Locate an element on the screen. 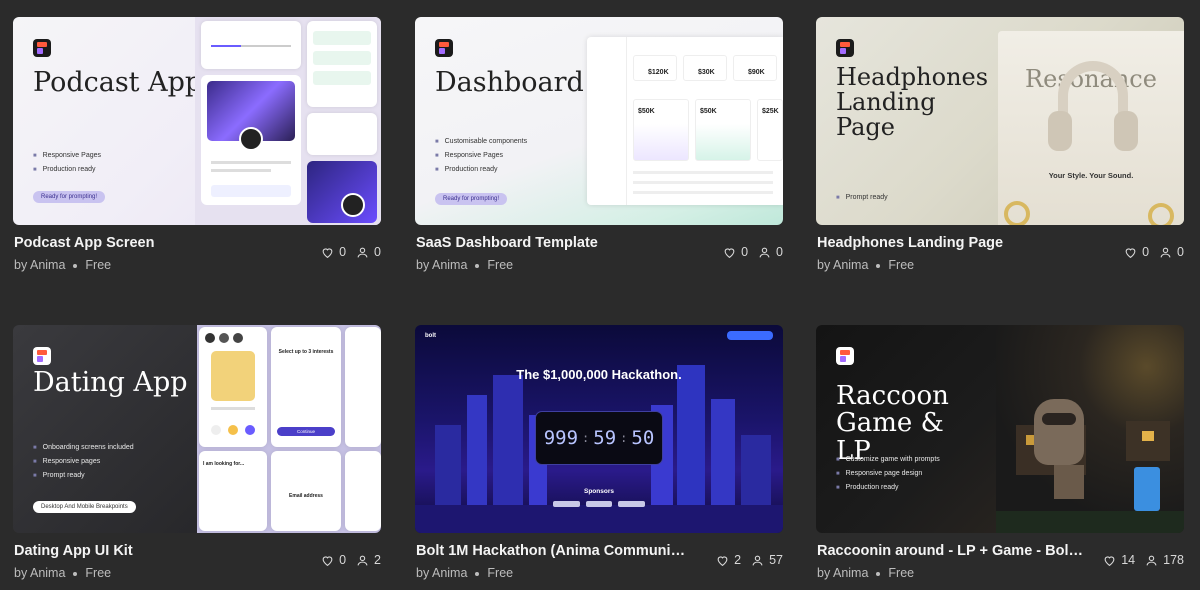  card-stats: 0 2 is located at coordinates (351, 560).